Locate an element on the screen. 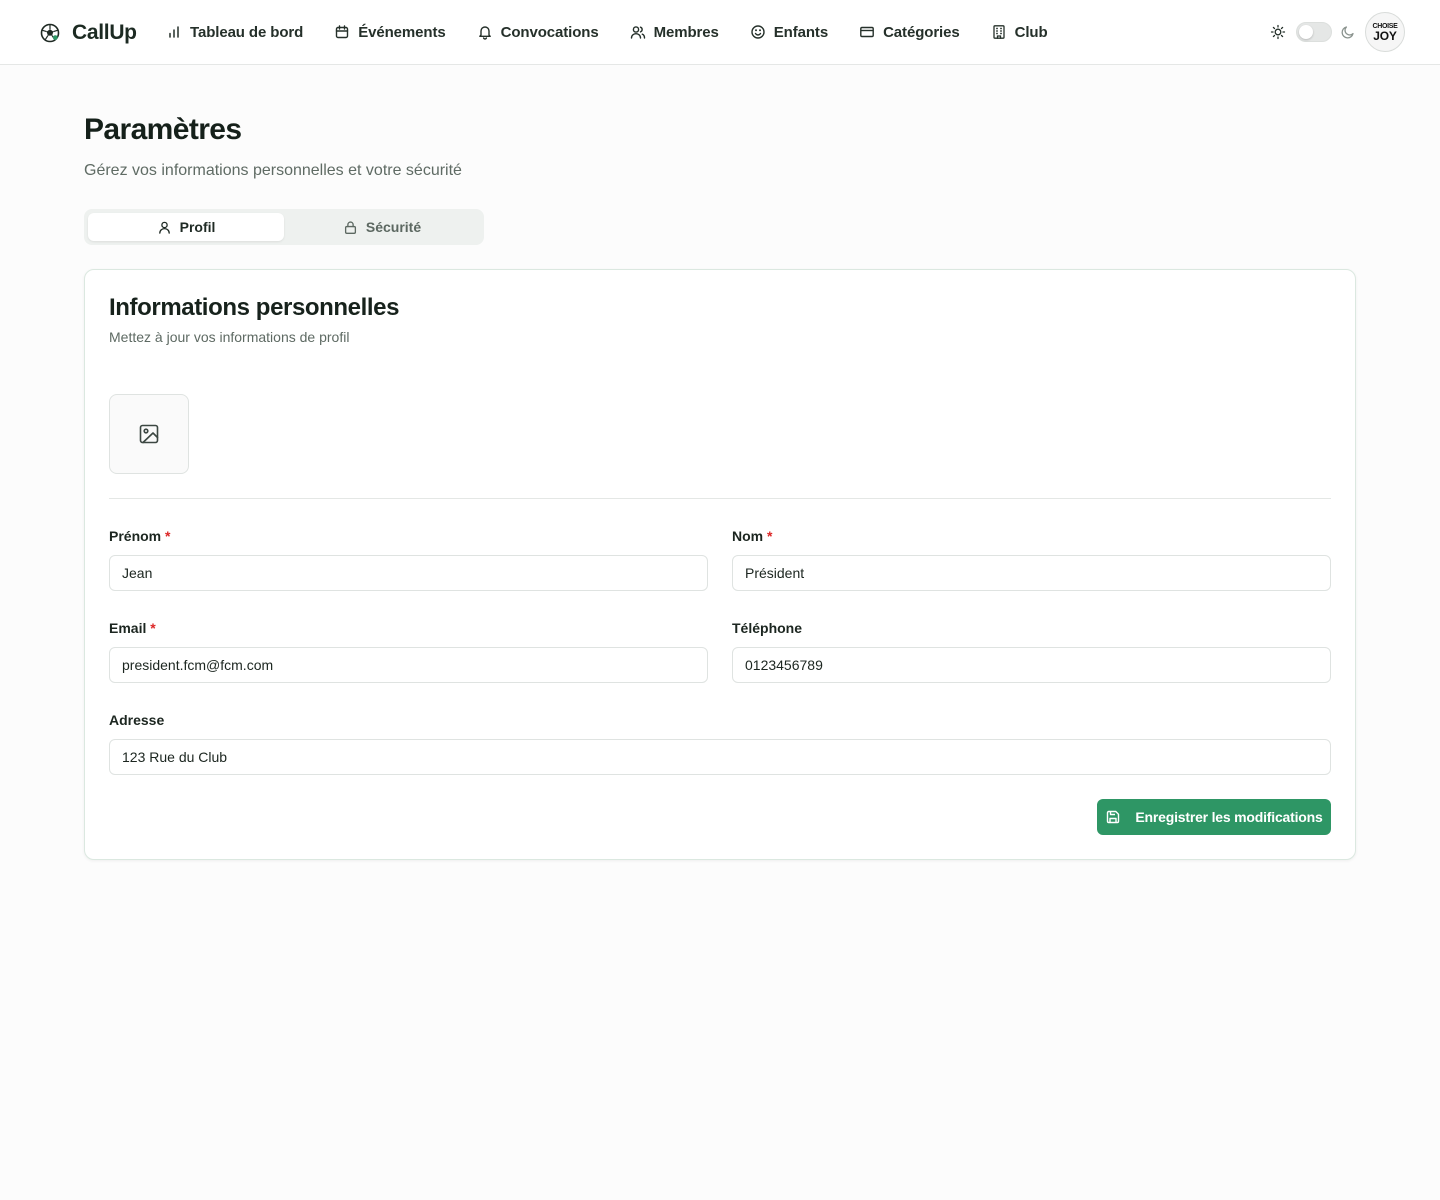 This screenshot has width=1440, height=1200. sun-icon is located at coordinates (1278, 32).